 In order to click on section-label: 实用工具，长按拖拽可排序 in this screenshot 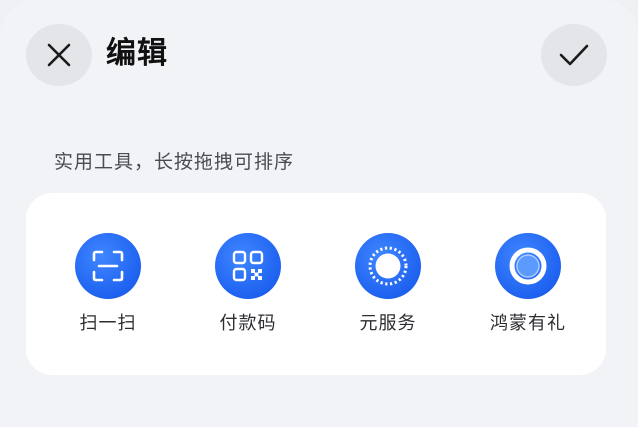, I will do `click(174, 162)`.